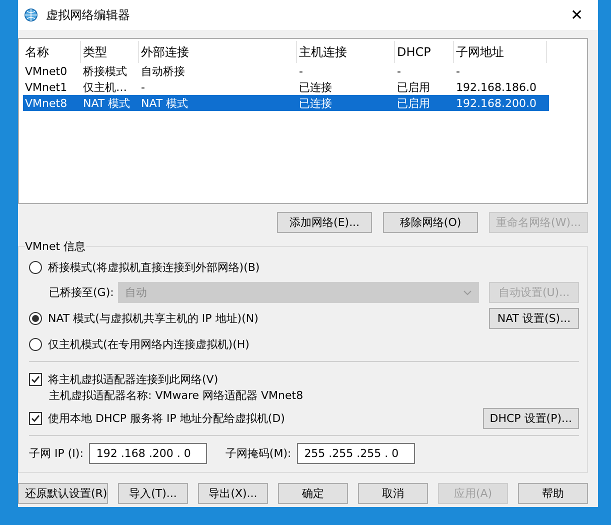  Describe the element at coordinates (46, 87) in the screenshot. I see `table-cell-text: VMnet1` at that location.